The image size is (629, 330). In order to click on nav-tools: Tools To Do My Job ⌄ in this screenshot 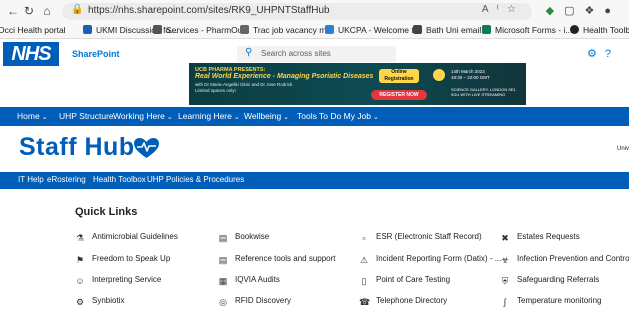, I will do `click(338, 116)`.